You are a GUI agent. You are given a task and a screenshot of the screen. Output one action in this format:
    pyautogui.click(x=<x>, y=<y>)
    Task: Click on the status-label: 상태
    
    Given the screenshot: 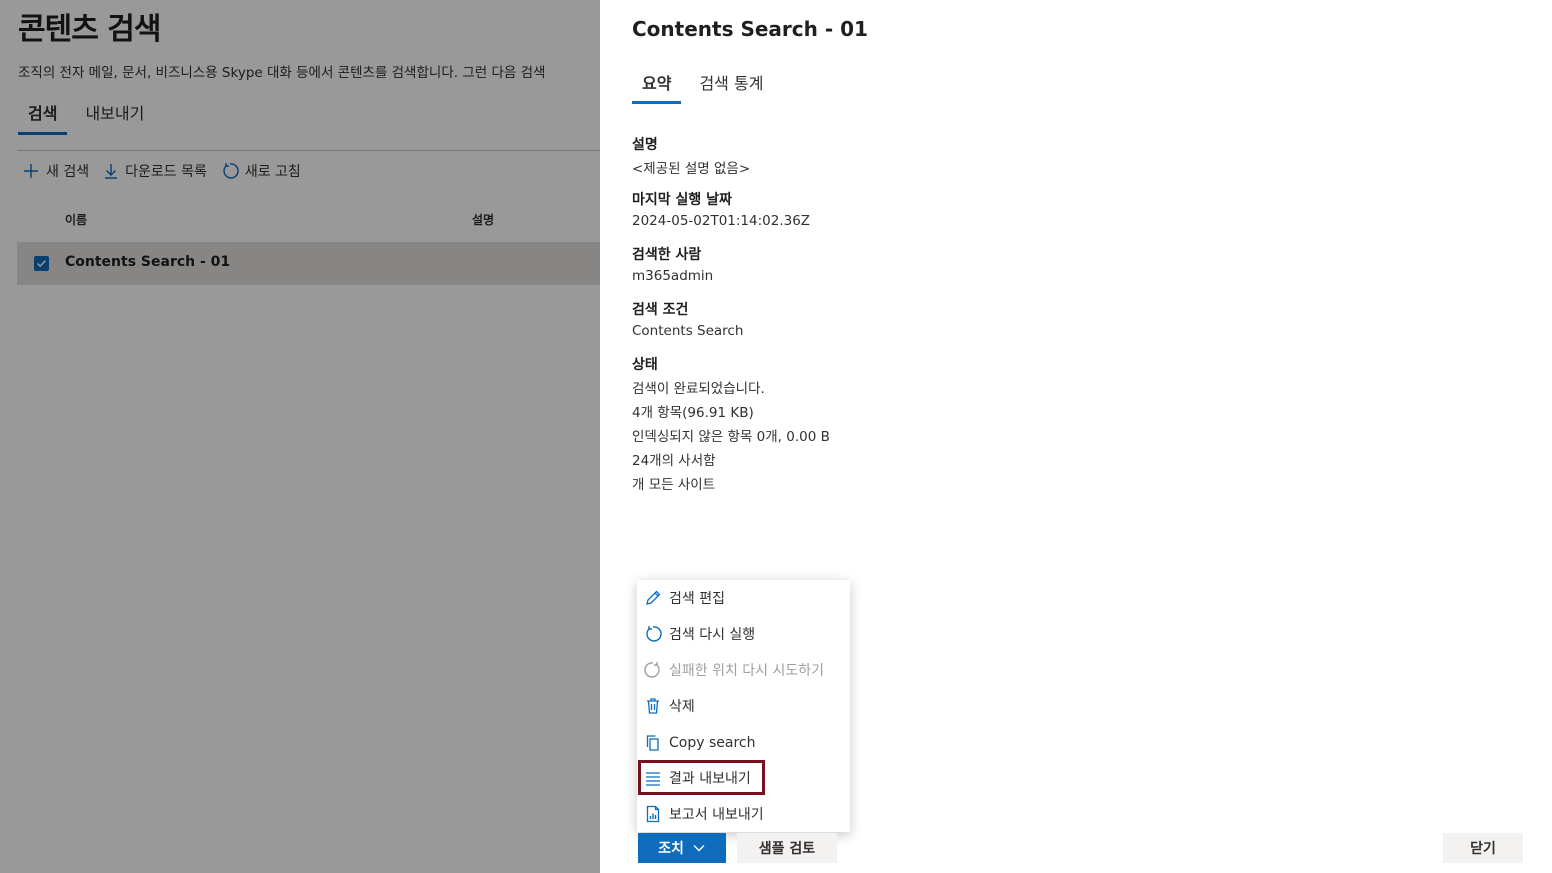 What is the action you would take?
    pyautogui.click(x=645, y=365)
    